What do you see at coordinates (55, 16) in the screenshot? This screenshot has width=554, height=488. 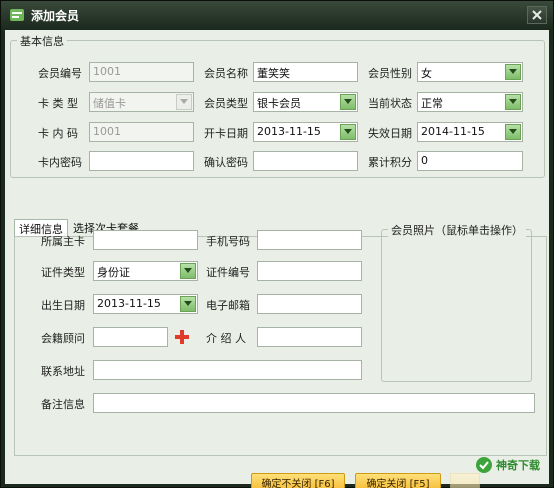 I see `window-title: 添加会员` at bounding box center [55, 16].